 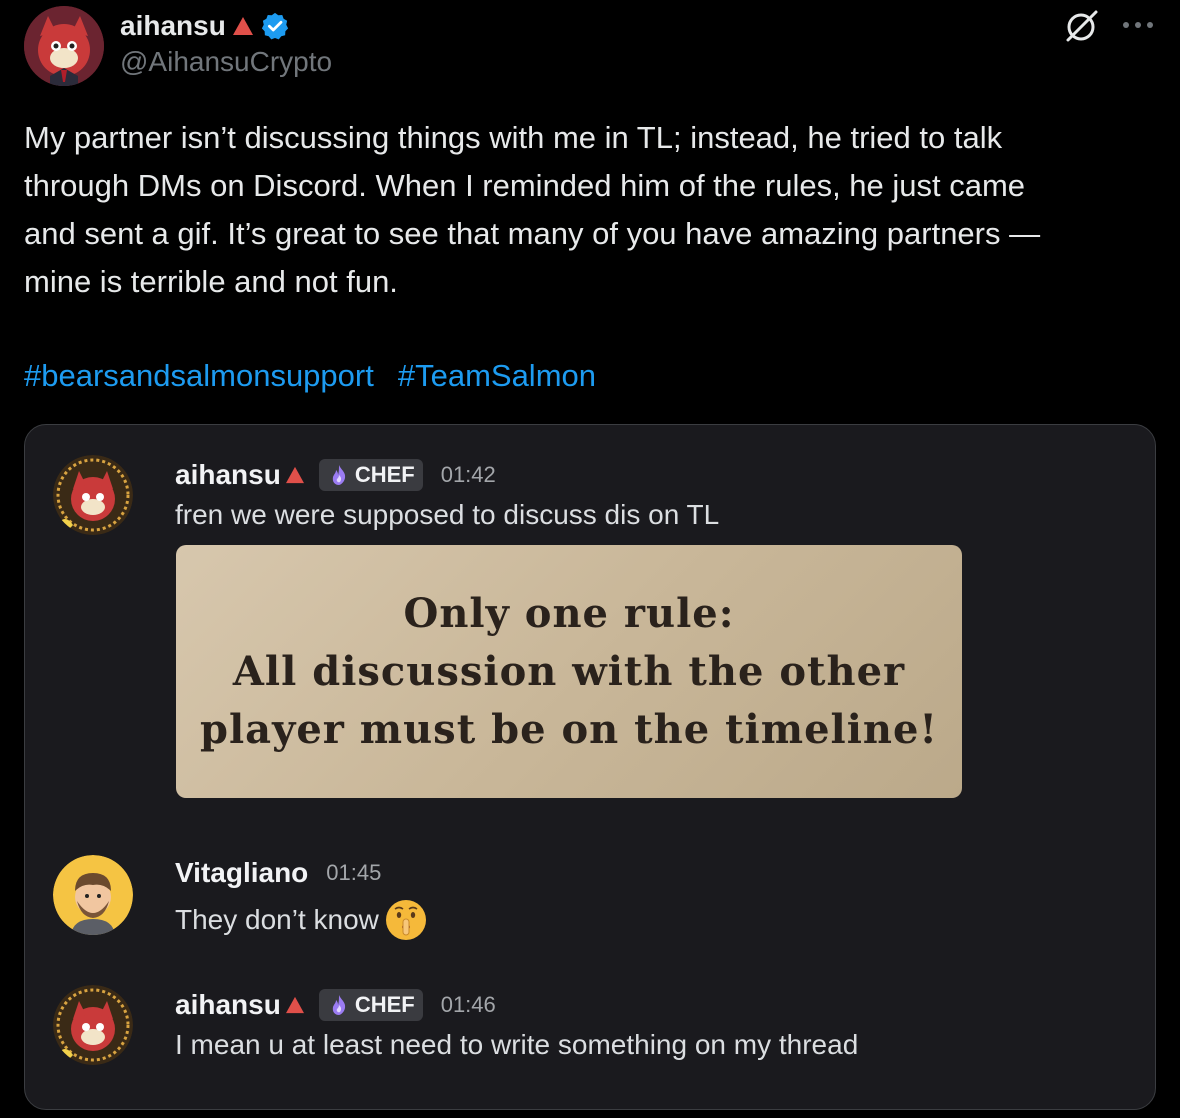 I want to click on author-avatar, so click(x=64, y=46).